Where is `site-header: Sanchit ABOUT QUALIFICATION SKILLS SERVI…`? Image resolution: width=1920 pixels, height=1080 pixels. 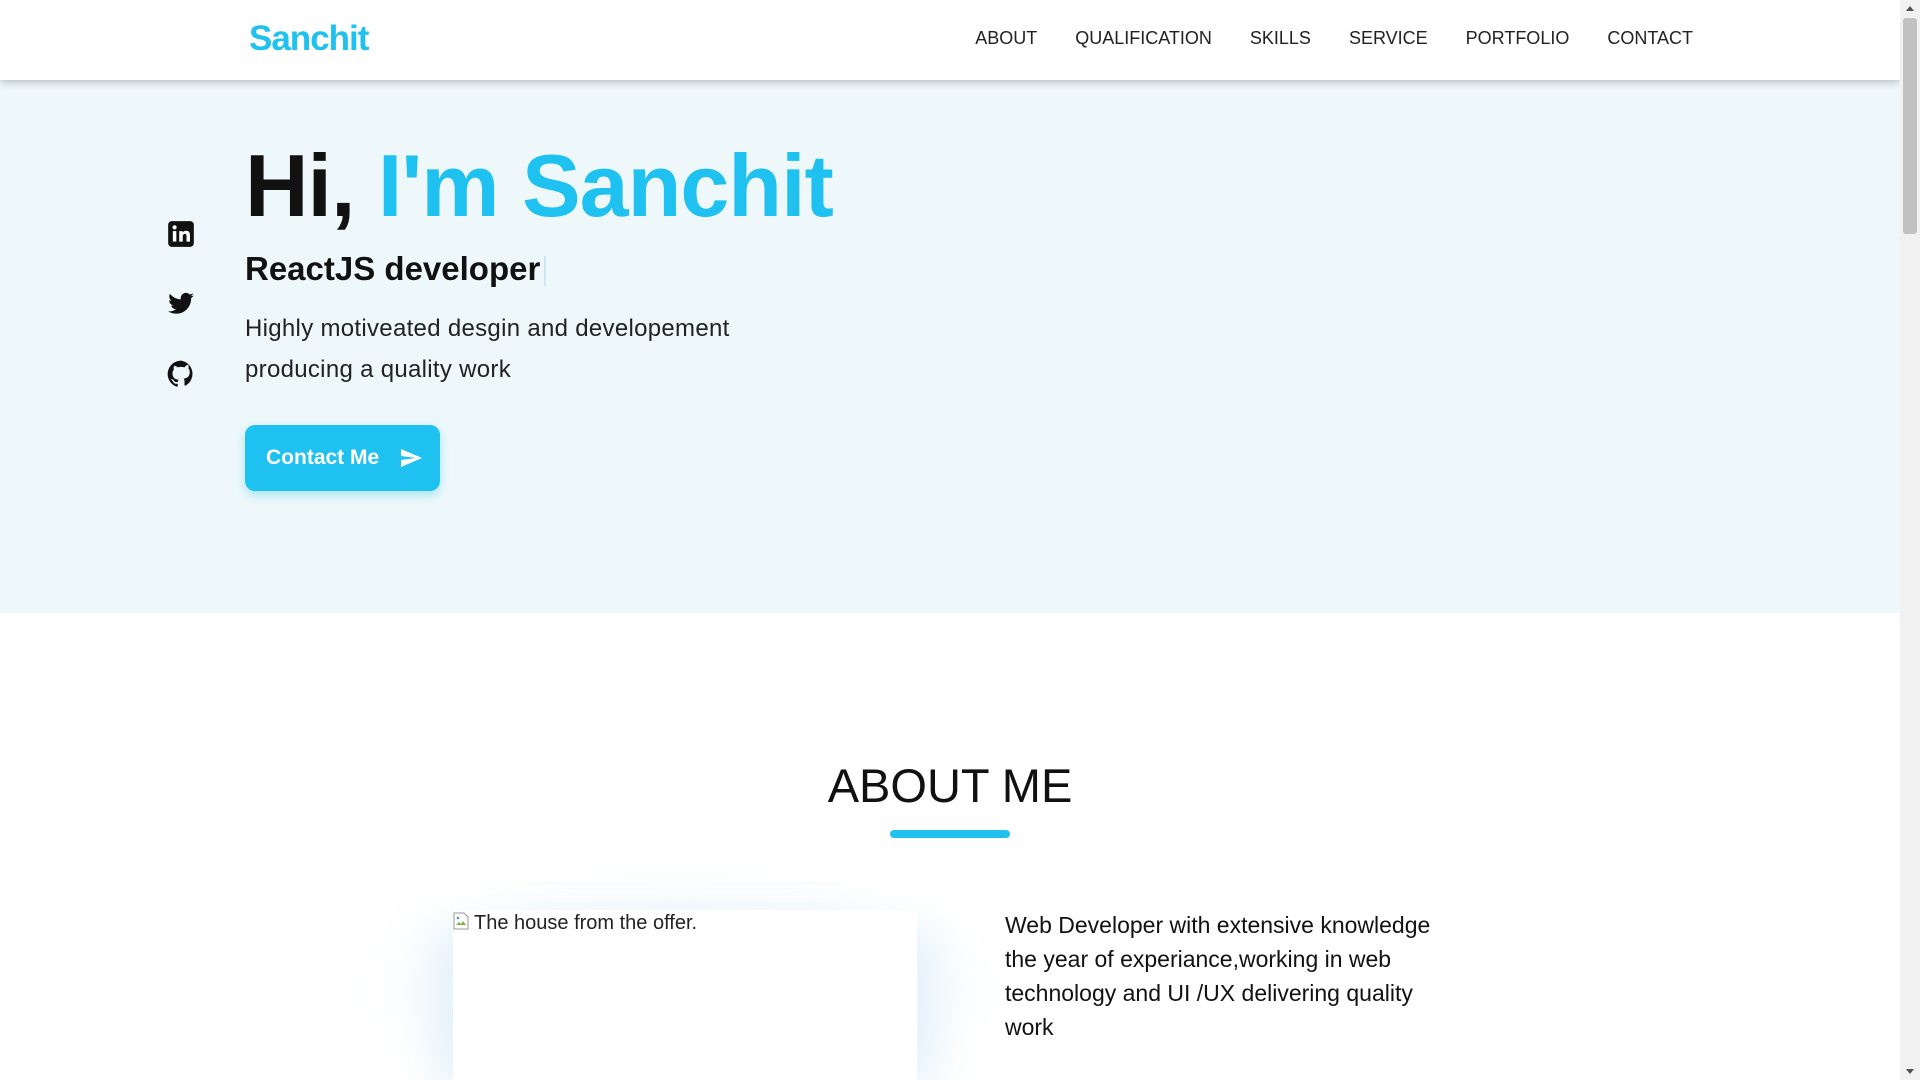
site-header: Sanchit ABOUT QUALIFICATION SKILLS SERVI… is located at coordinates (950, 40).